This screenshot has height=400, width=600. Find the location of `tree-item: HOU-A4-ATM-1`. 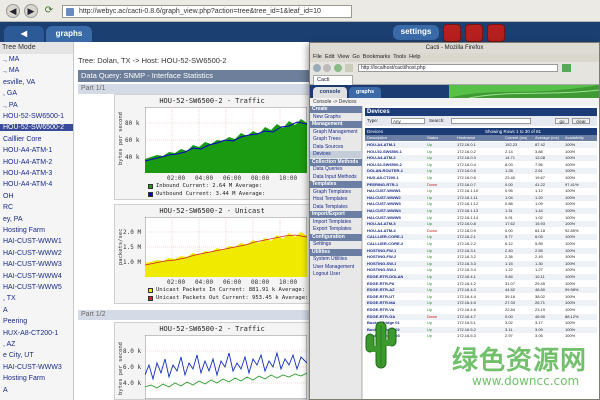

tree-item: HOU-A4-ATM-1 is located at coordinates (36, 150).